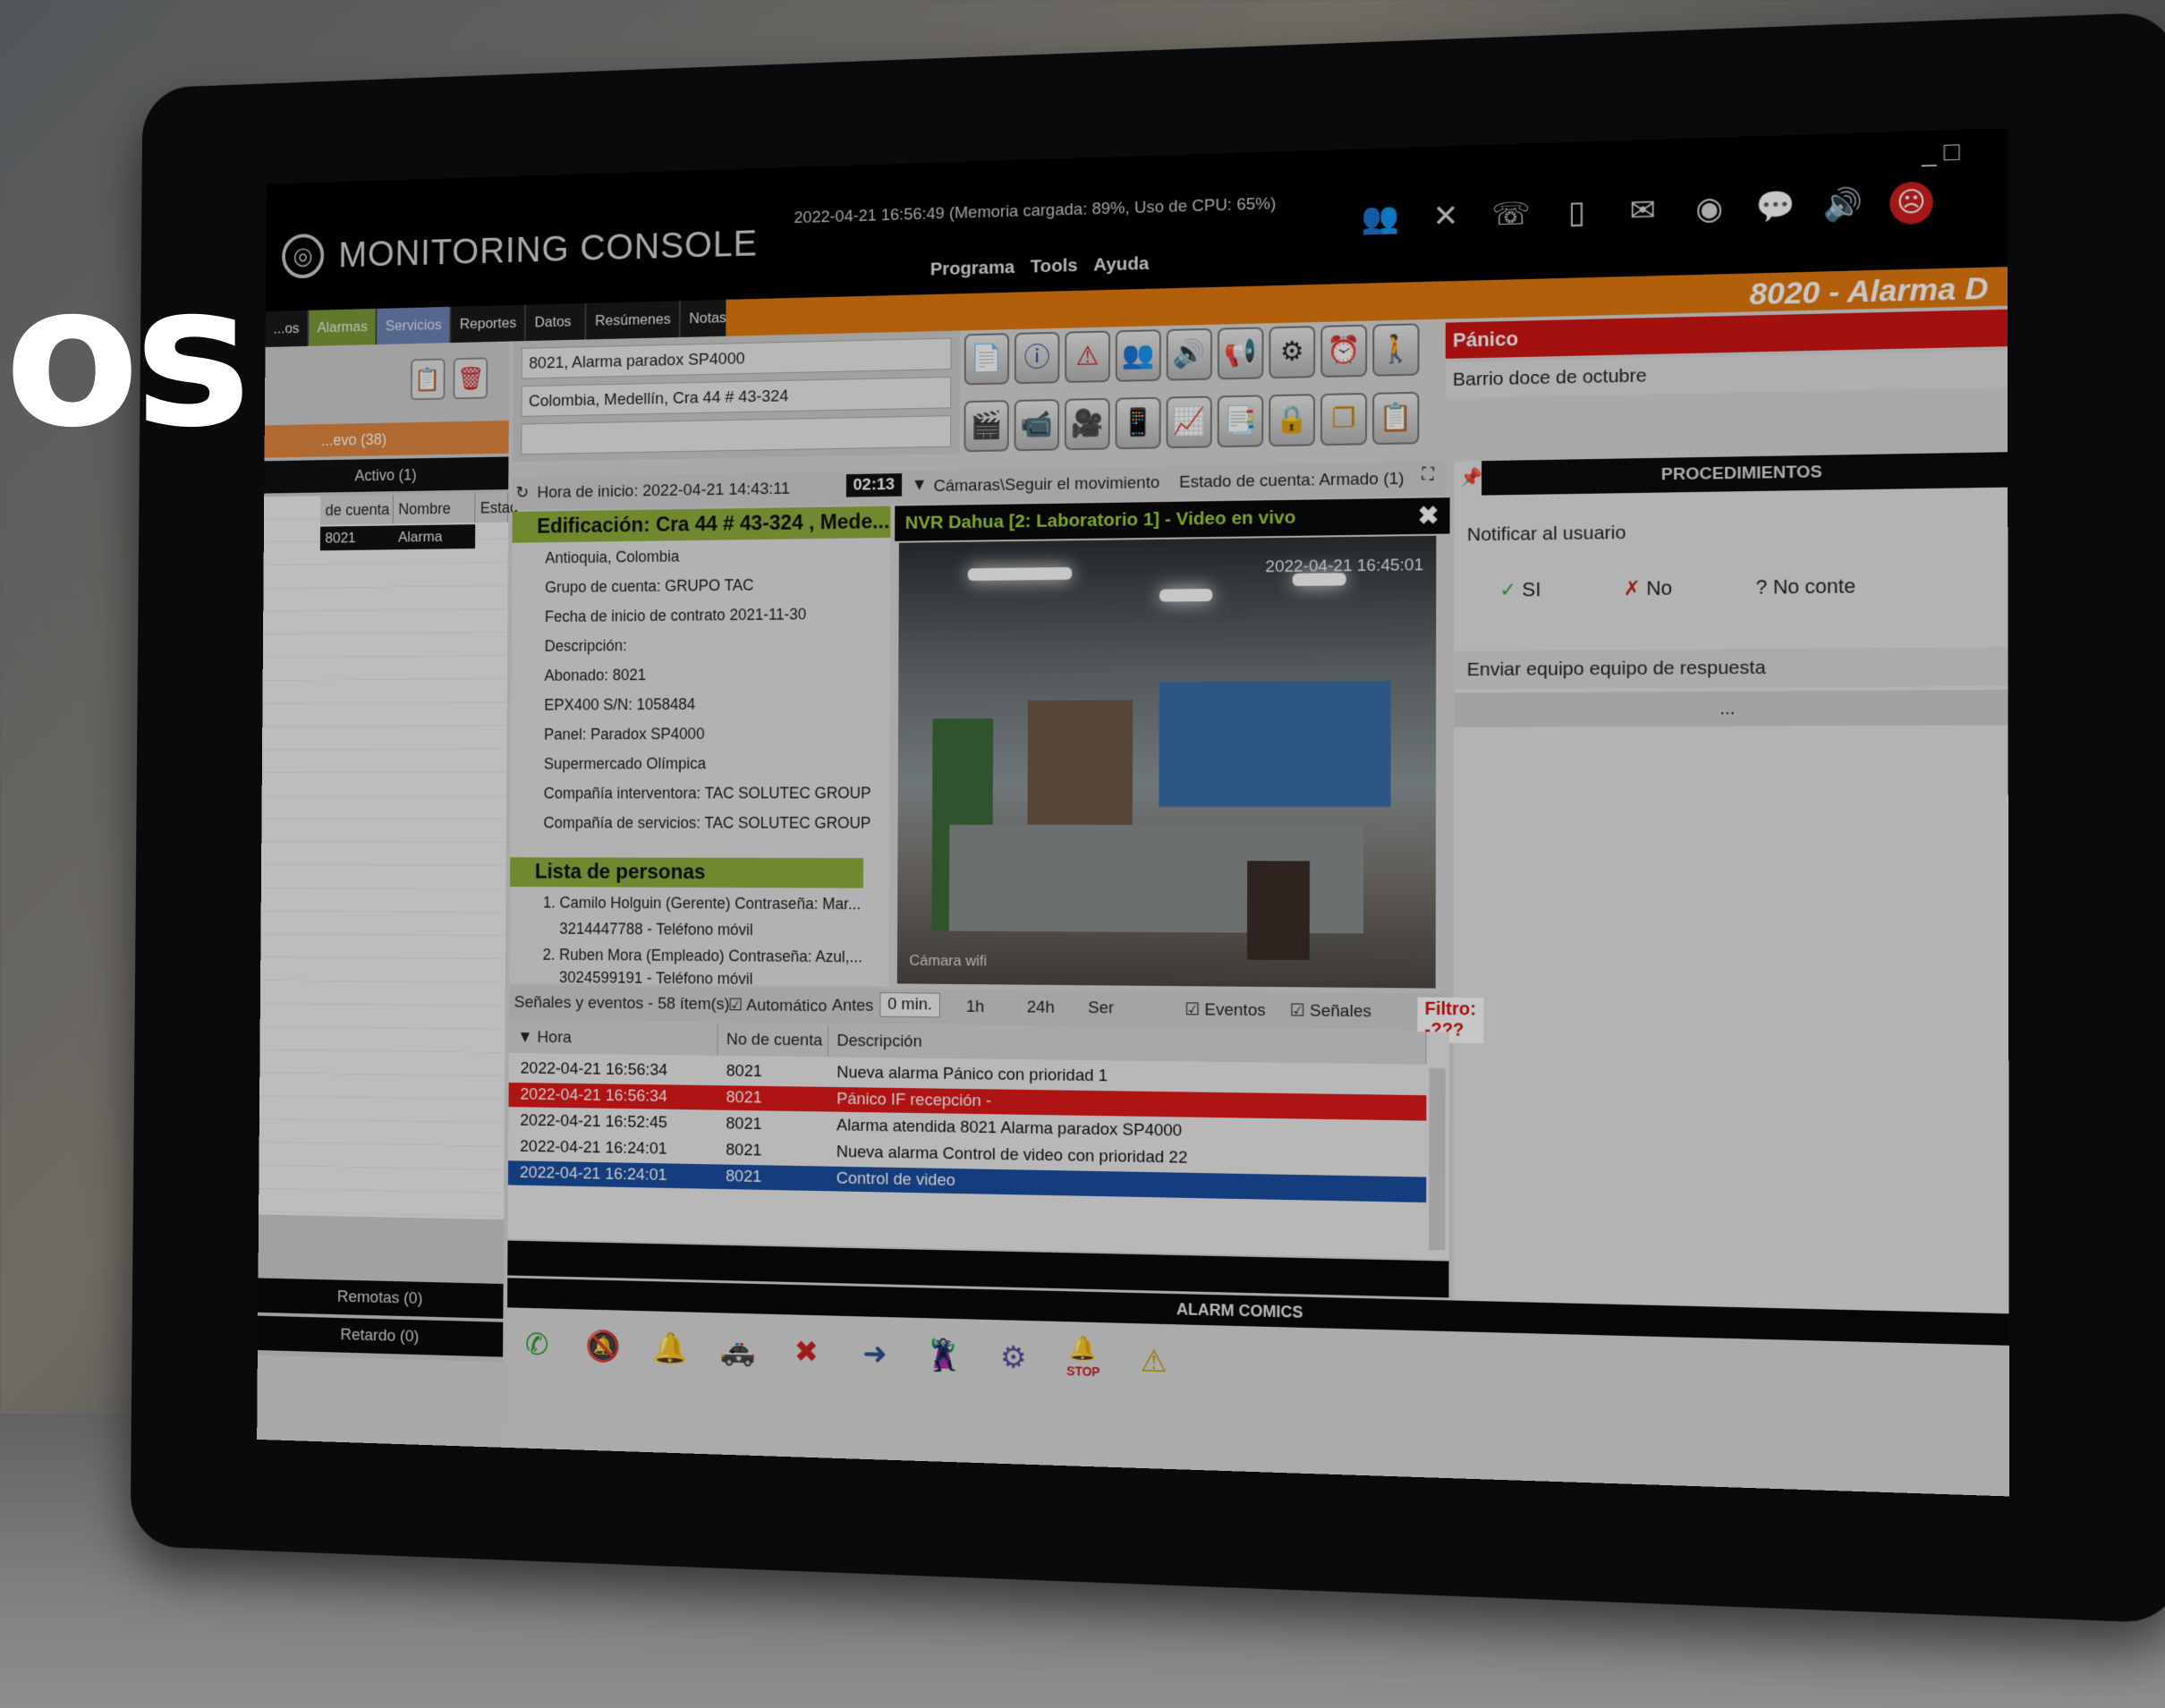 Image resolution: width=2165 pixels, height=1708 pixels. What do you see at coordinates (1648, 588) in the screenshot?
I see `answer-no: ✗ No` at bounding box center [1648, 588].